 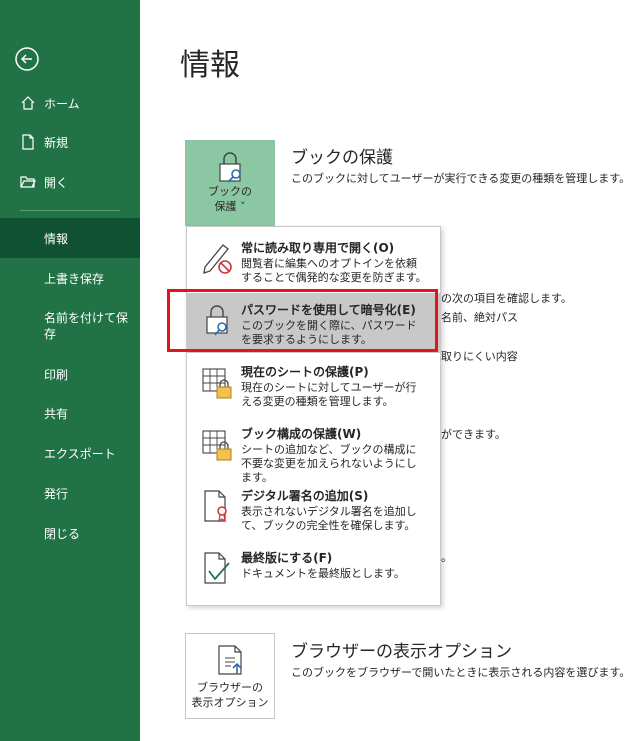 I want to click on sidebar-item-label: 発行, so click(x=56, y=493).